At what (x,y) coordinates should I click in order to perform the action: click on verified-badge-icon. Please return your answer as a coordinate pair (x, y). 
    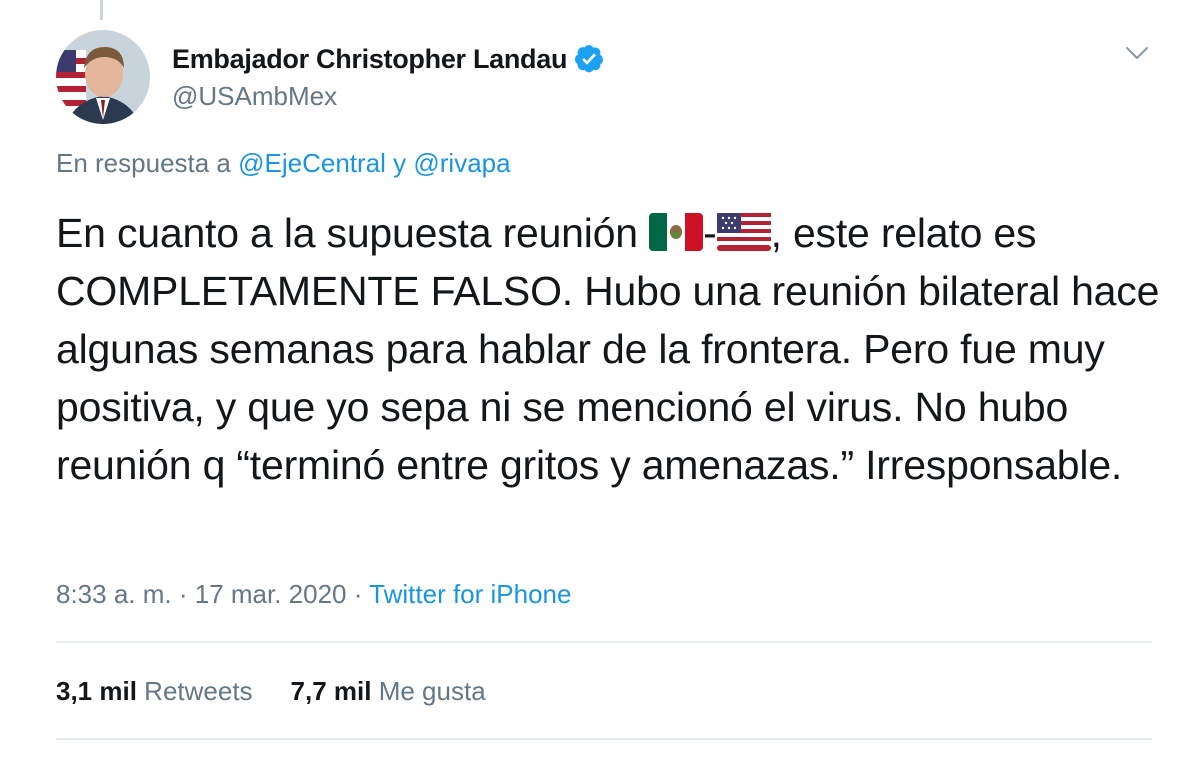
    Looking at the image, I should click on (589, 59).